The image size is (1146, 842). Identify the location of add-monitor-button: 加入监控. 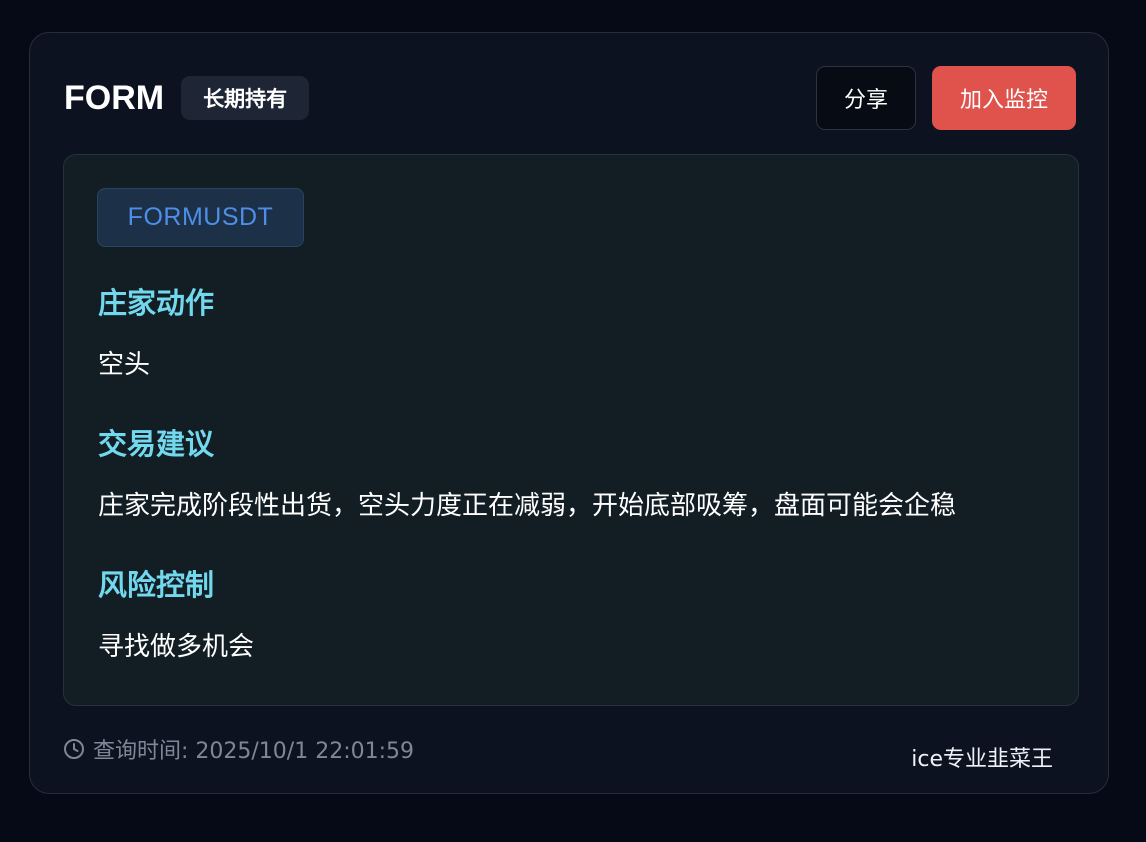
(1004, 98).